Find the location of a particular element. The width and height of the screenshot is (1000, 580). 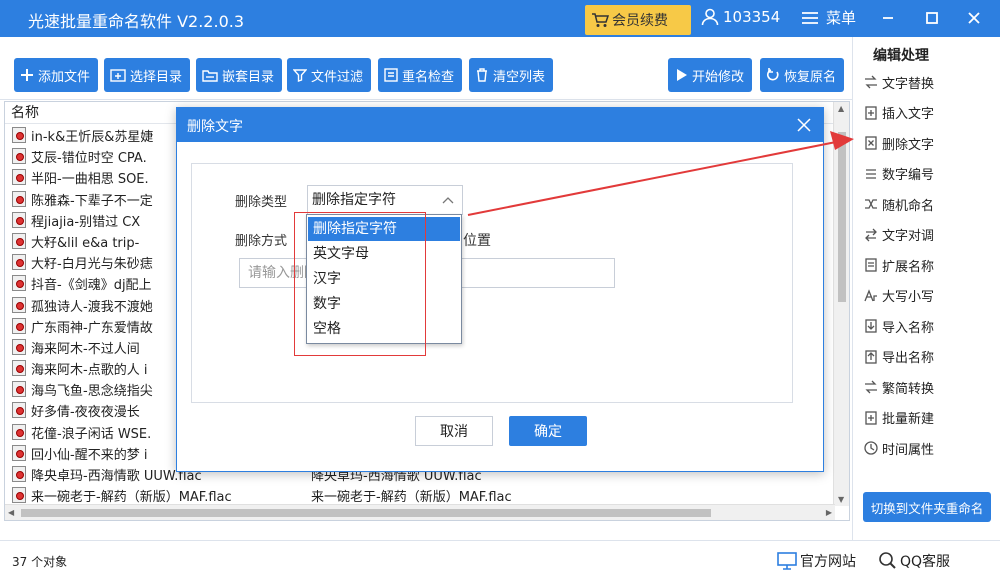

vertical-scrollbar: ▲ ▼ is located at coordinates (841, 304).